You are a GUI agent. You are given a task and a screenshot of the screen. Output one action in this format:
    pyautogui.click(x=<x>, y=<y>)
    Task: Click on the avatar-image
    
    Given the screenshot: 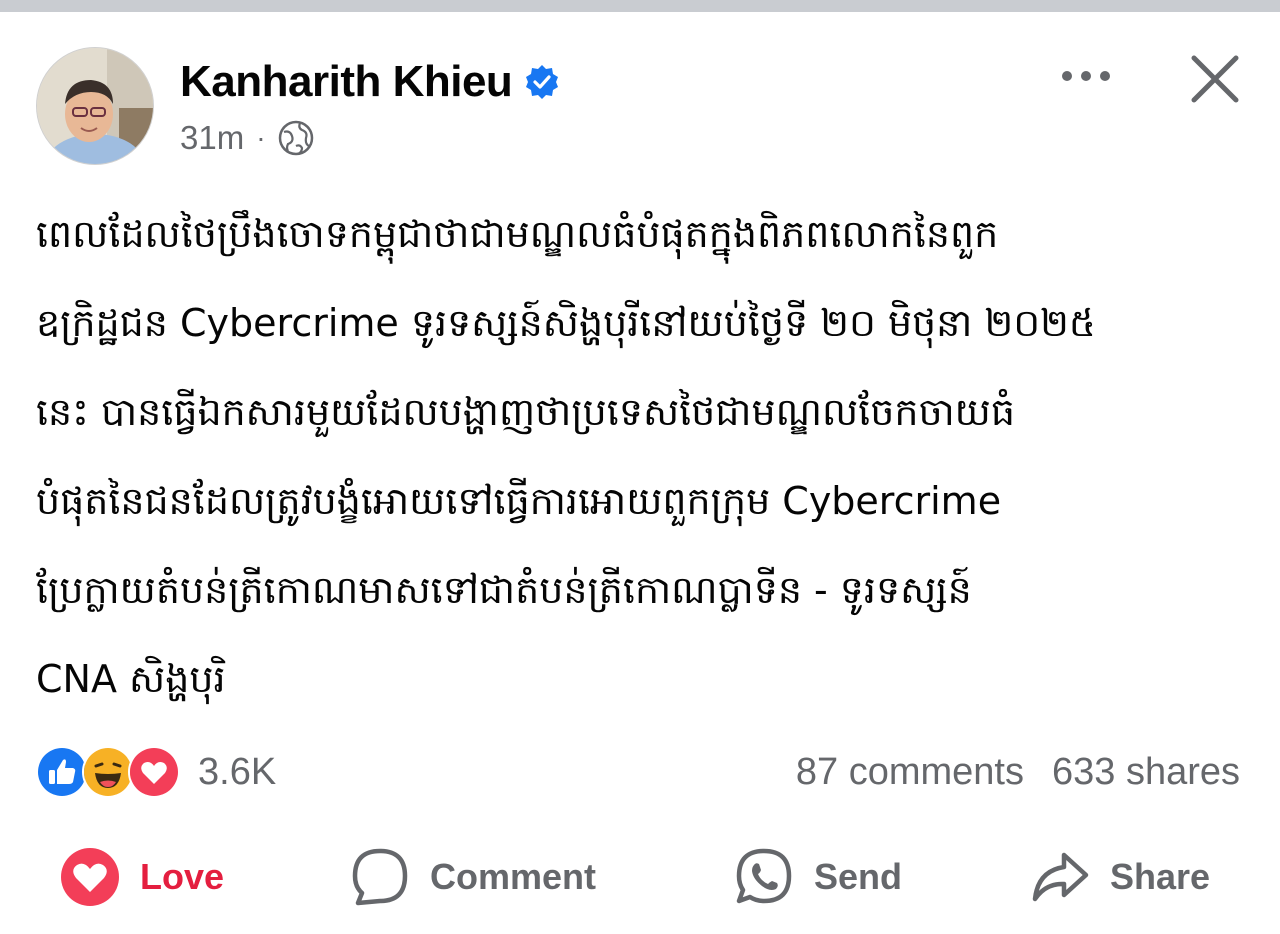 What is the action you would take?
    pyautogui.click(x=95, y=106)
    